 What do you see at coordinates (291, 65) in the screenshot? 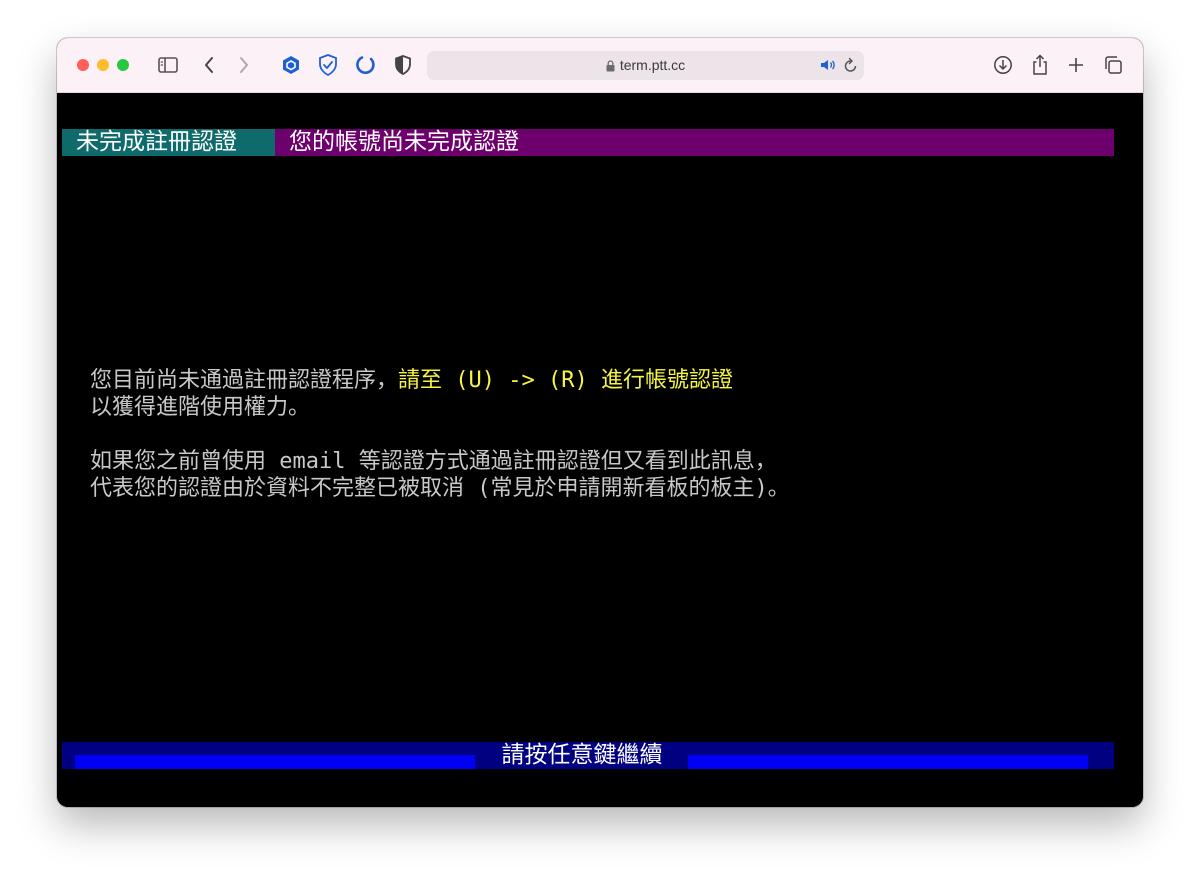
I see `extension-hexagon-icon` at bounding box center [291, 65].